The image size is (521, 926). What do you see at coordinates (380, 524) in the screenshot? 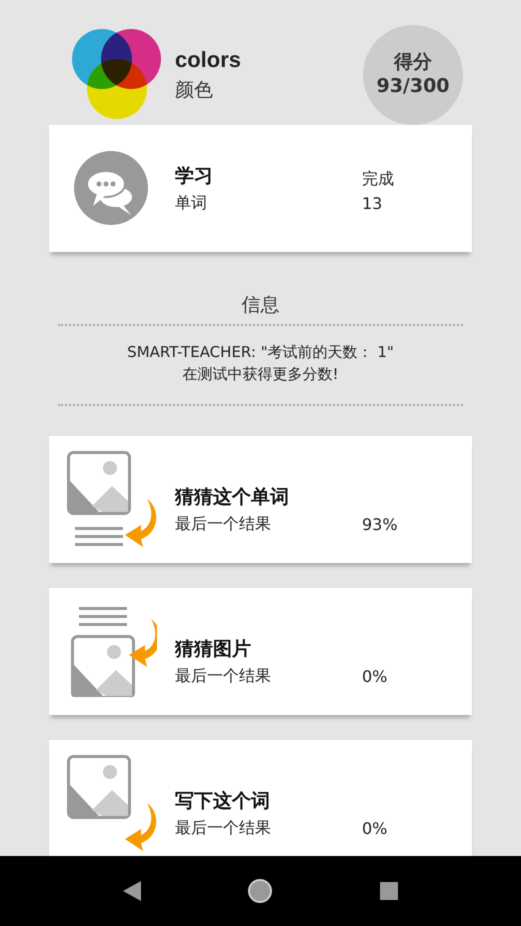
I see `activity-result: 93%` at bounding box center [380, 524].